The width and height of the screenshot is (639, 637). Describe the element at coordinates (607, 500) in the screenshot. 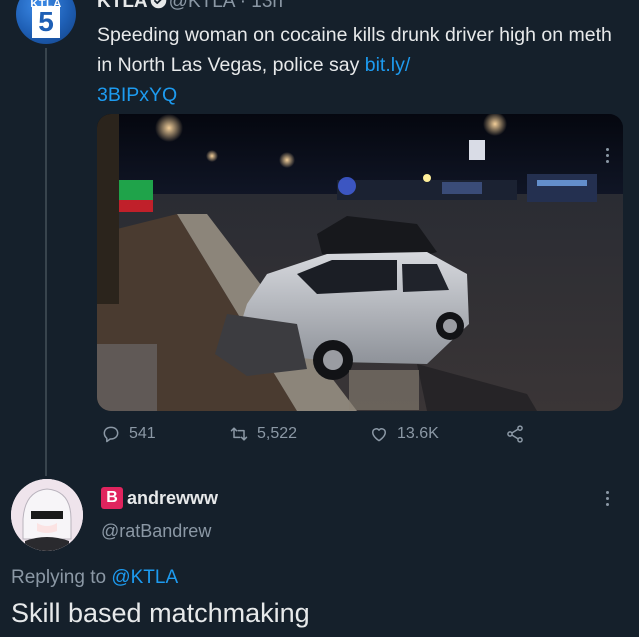

I see `reply-more-icon` at that location.